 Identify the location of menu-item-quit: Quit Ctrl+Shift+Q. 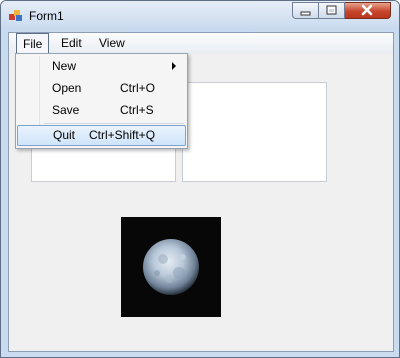
(101, 135).